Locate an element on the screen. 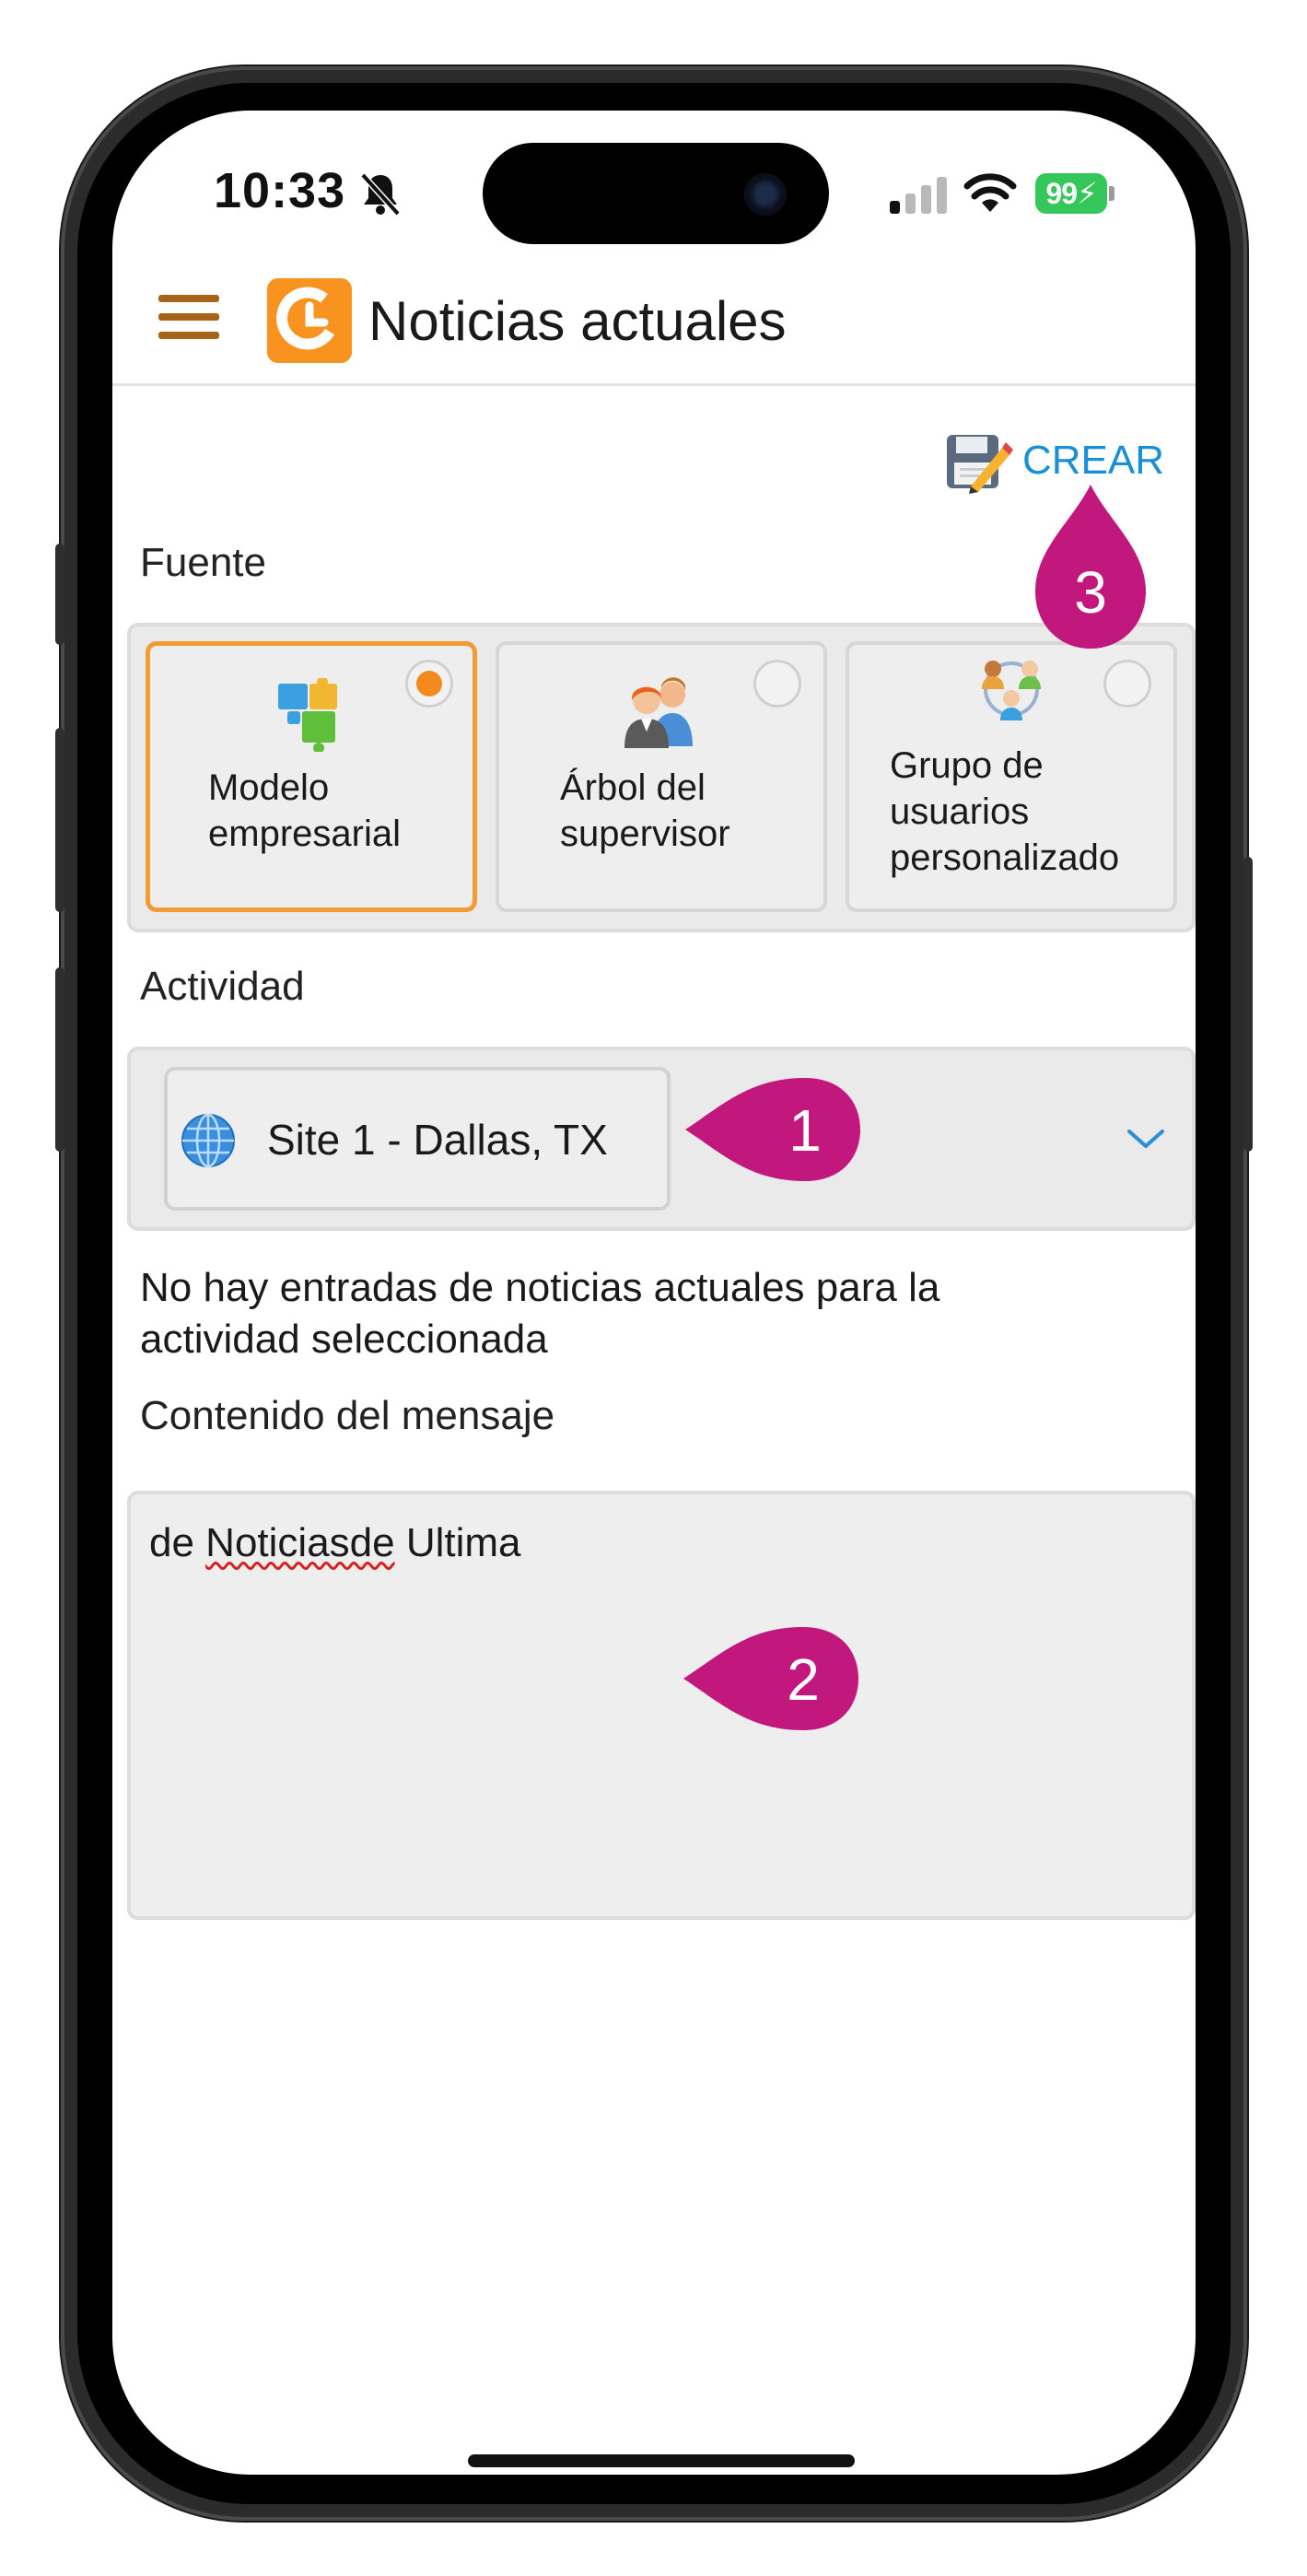  action-button is located at coordinates (59, 594).